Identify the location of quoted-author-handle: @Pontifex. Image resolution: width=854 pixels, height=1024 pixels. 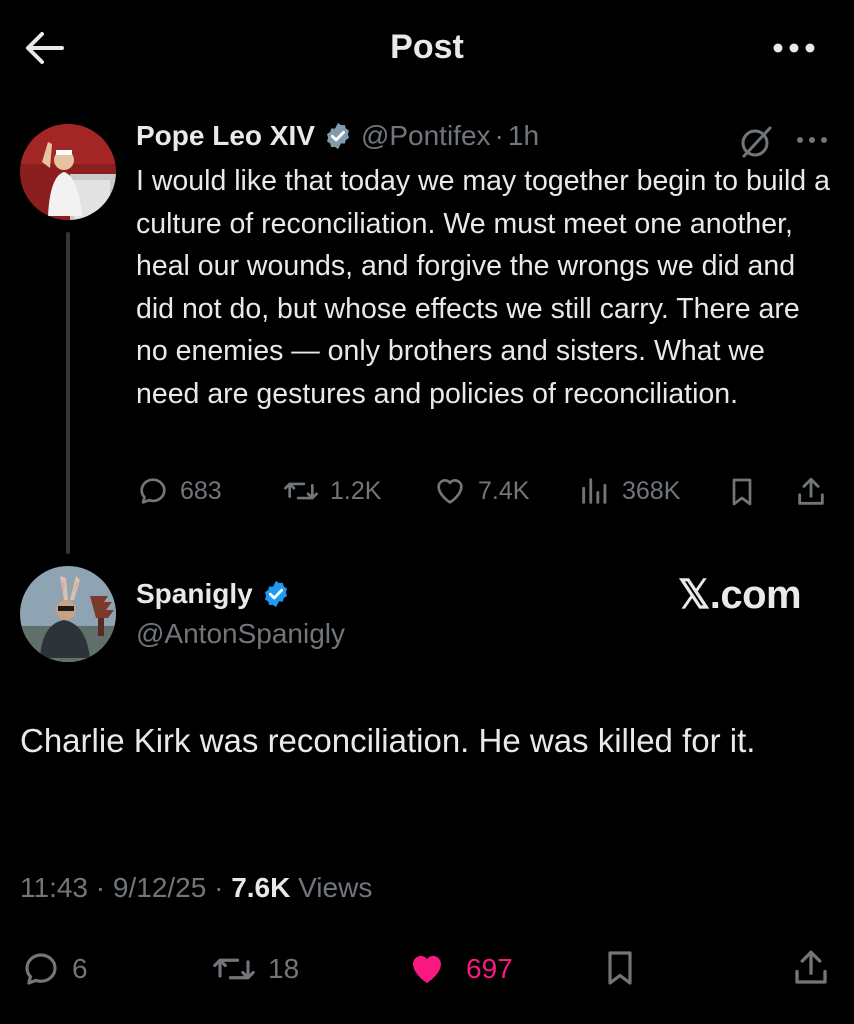
(426, 136).